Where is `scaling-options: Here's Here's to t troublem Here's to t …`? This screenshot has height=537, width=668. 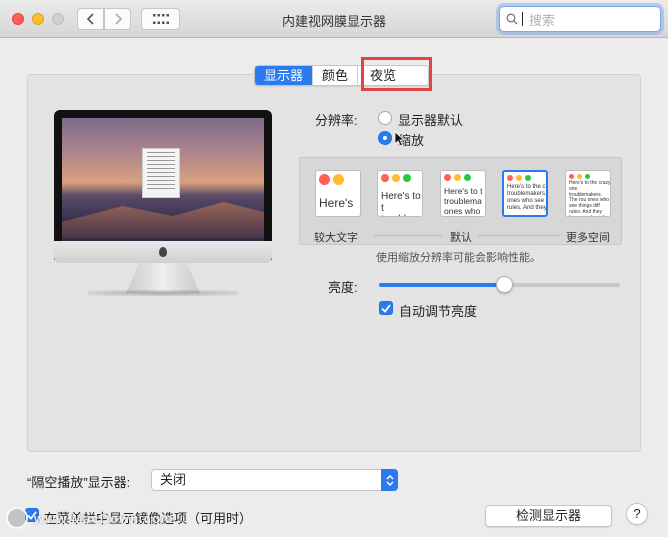
scaling-options: Here's Here's to t troublem Here's to t … is located at coordinates (460, 201).